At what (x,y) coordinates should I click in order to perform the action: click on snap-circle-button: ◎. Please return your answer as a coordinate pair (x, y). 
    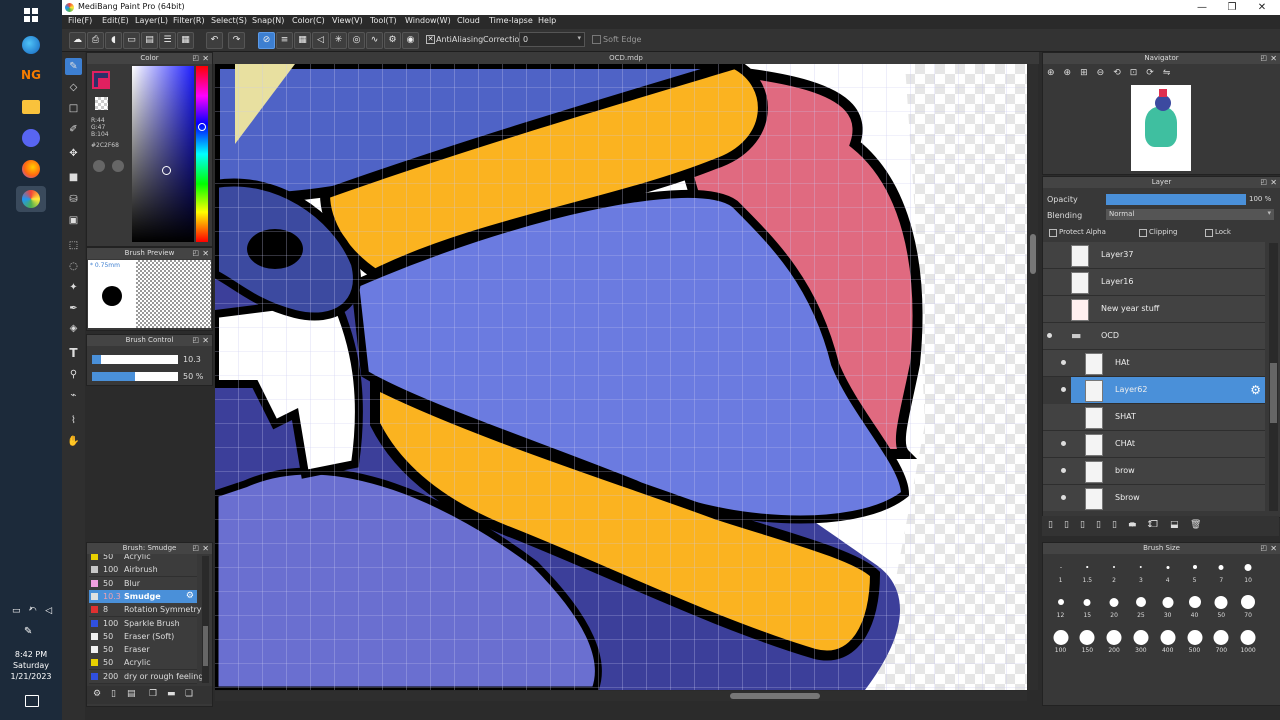
    Looking at the image, I should click on (356, 40).